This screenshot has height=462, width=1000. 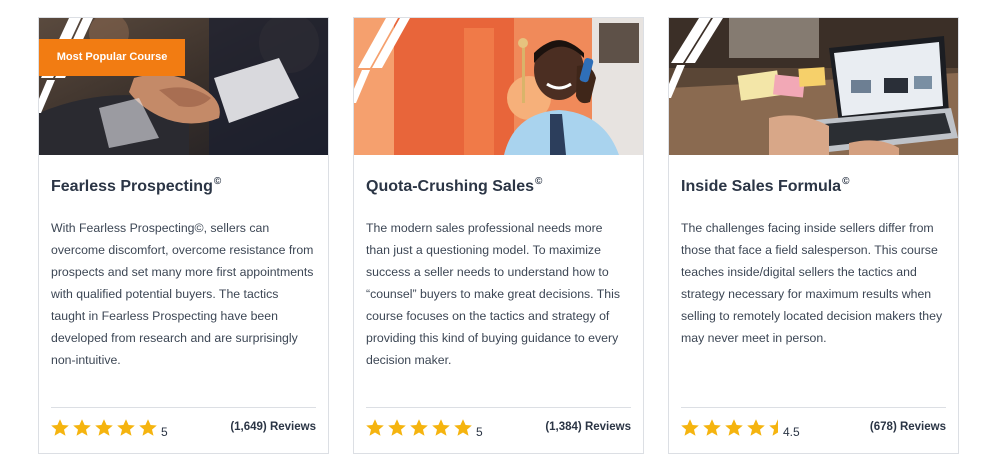 What do you see at coordinates (908, 427) in the screenshot?
I see `reviews-link: (678) Reviews` at bounding box center [908, 427].